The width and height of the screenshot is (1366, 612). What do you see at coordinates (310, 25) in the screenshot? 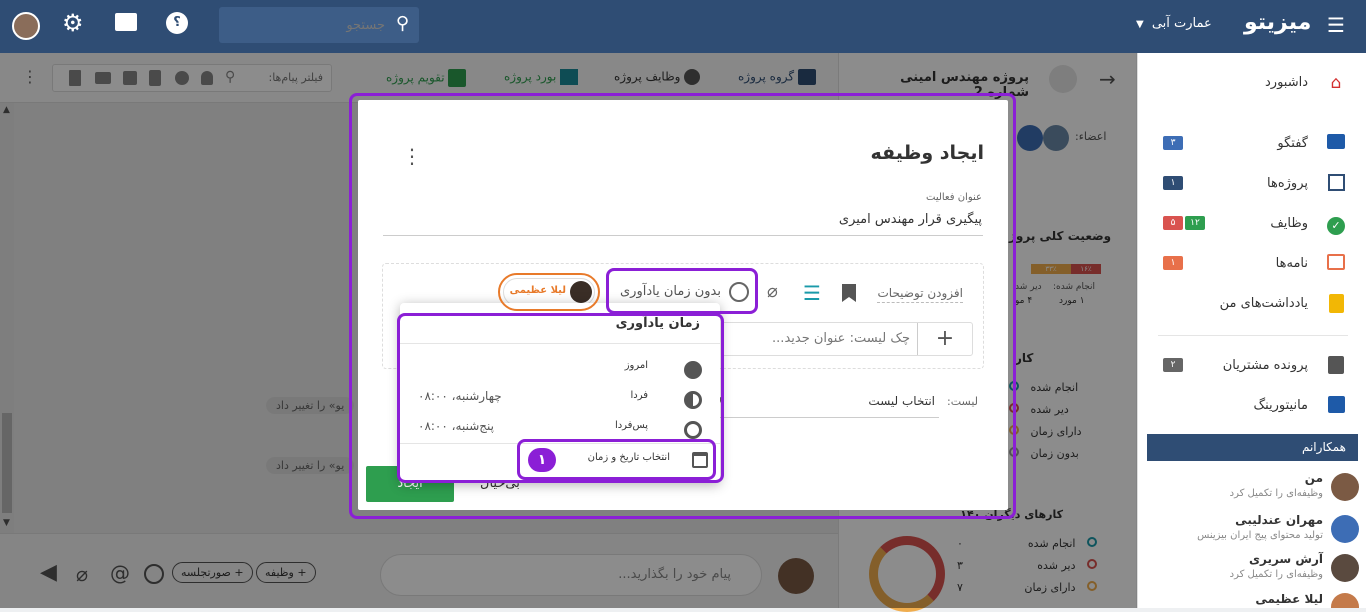
I see `search-input` at bounding box center [310, 25].